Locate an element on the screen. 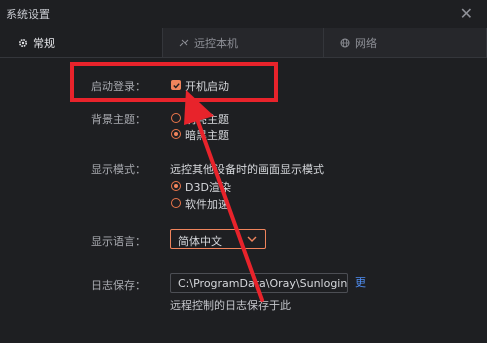 This screenshot has height=343, width=500. log-change-link: 更 is located at coordinates (360, 282).